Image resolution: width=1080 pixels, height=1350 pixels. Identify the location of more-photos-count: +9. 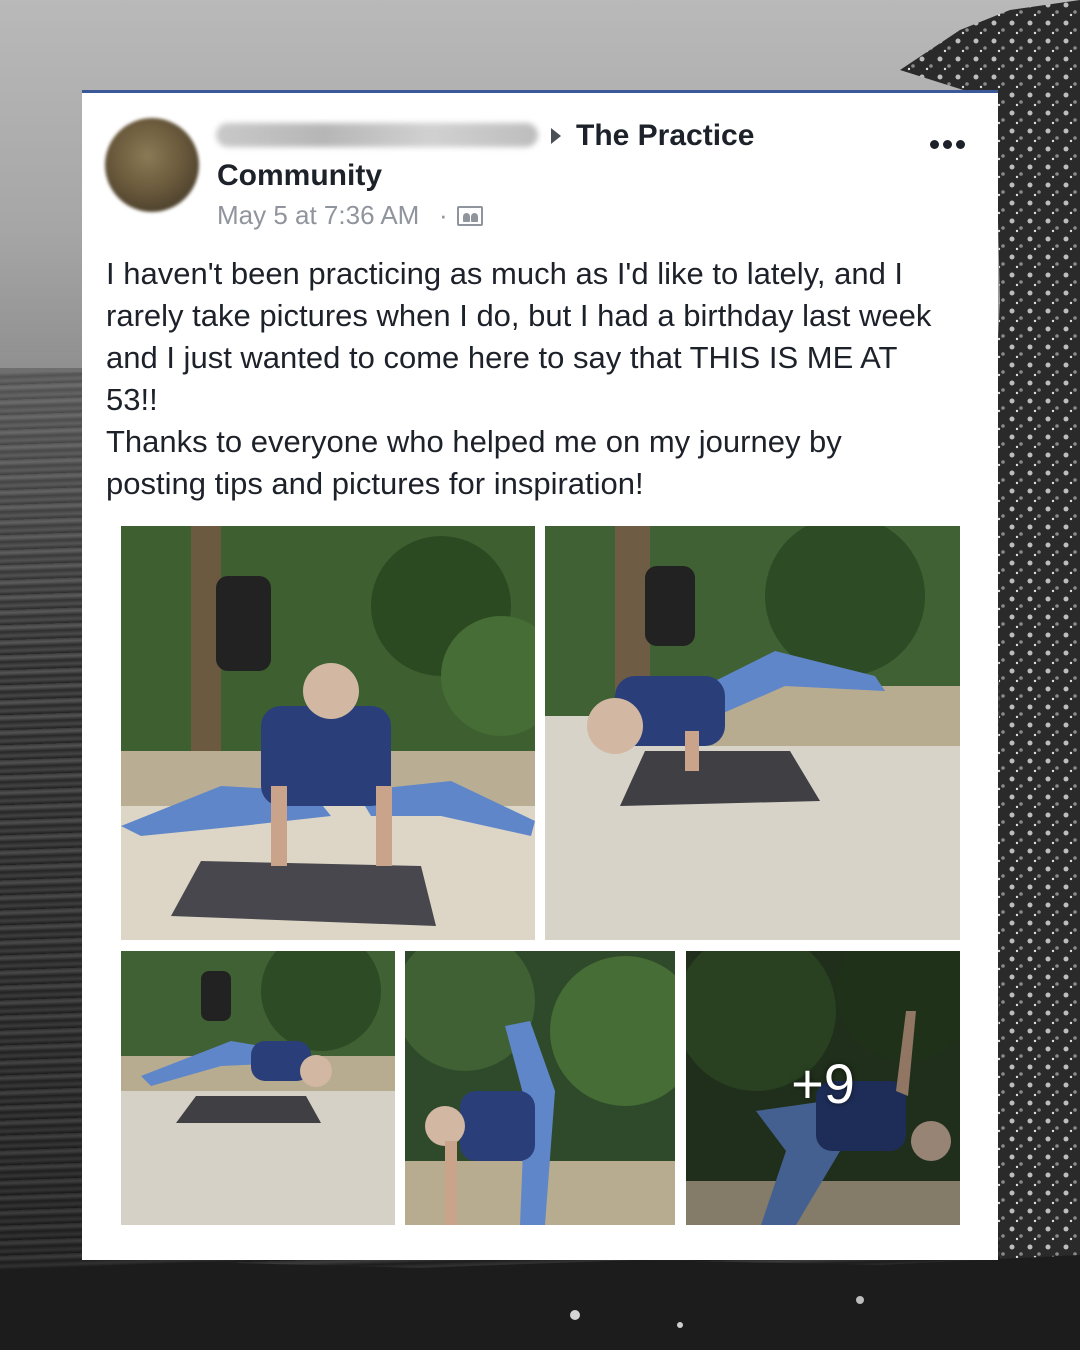
(823, 1088).